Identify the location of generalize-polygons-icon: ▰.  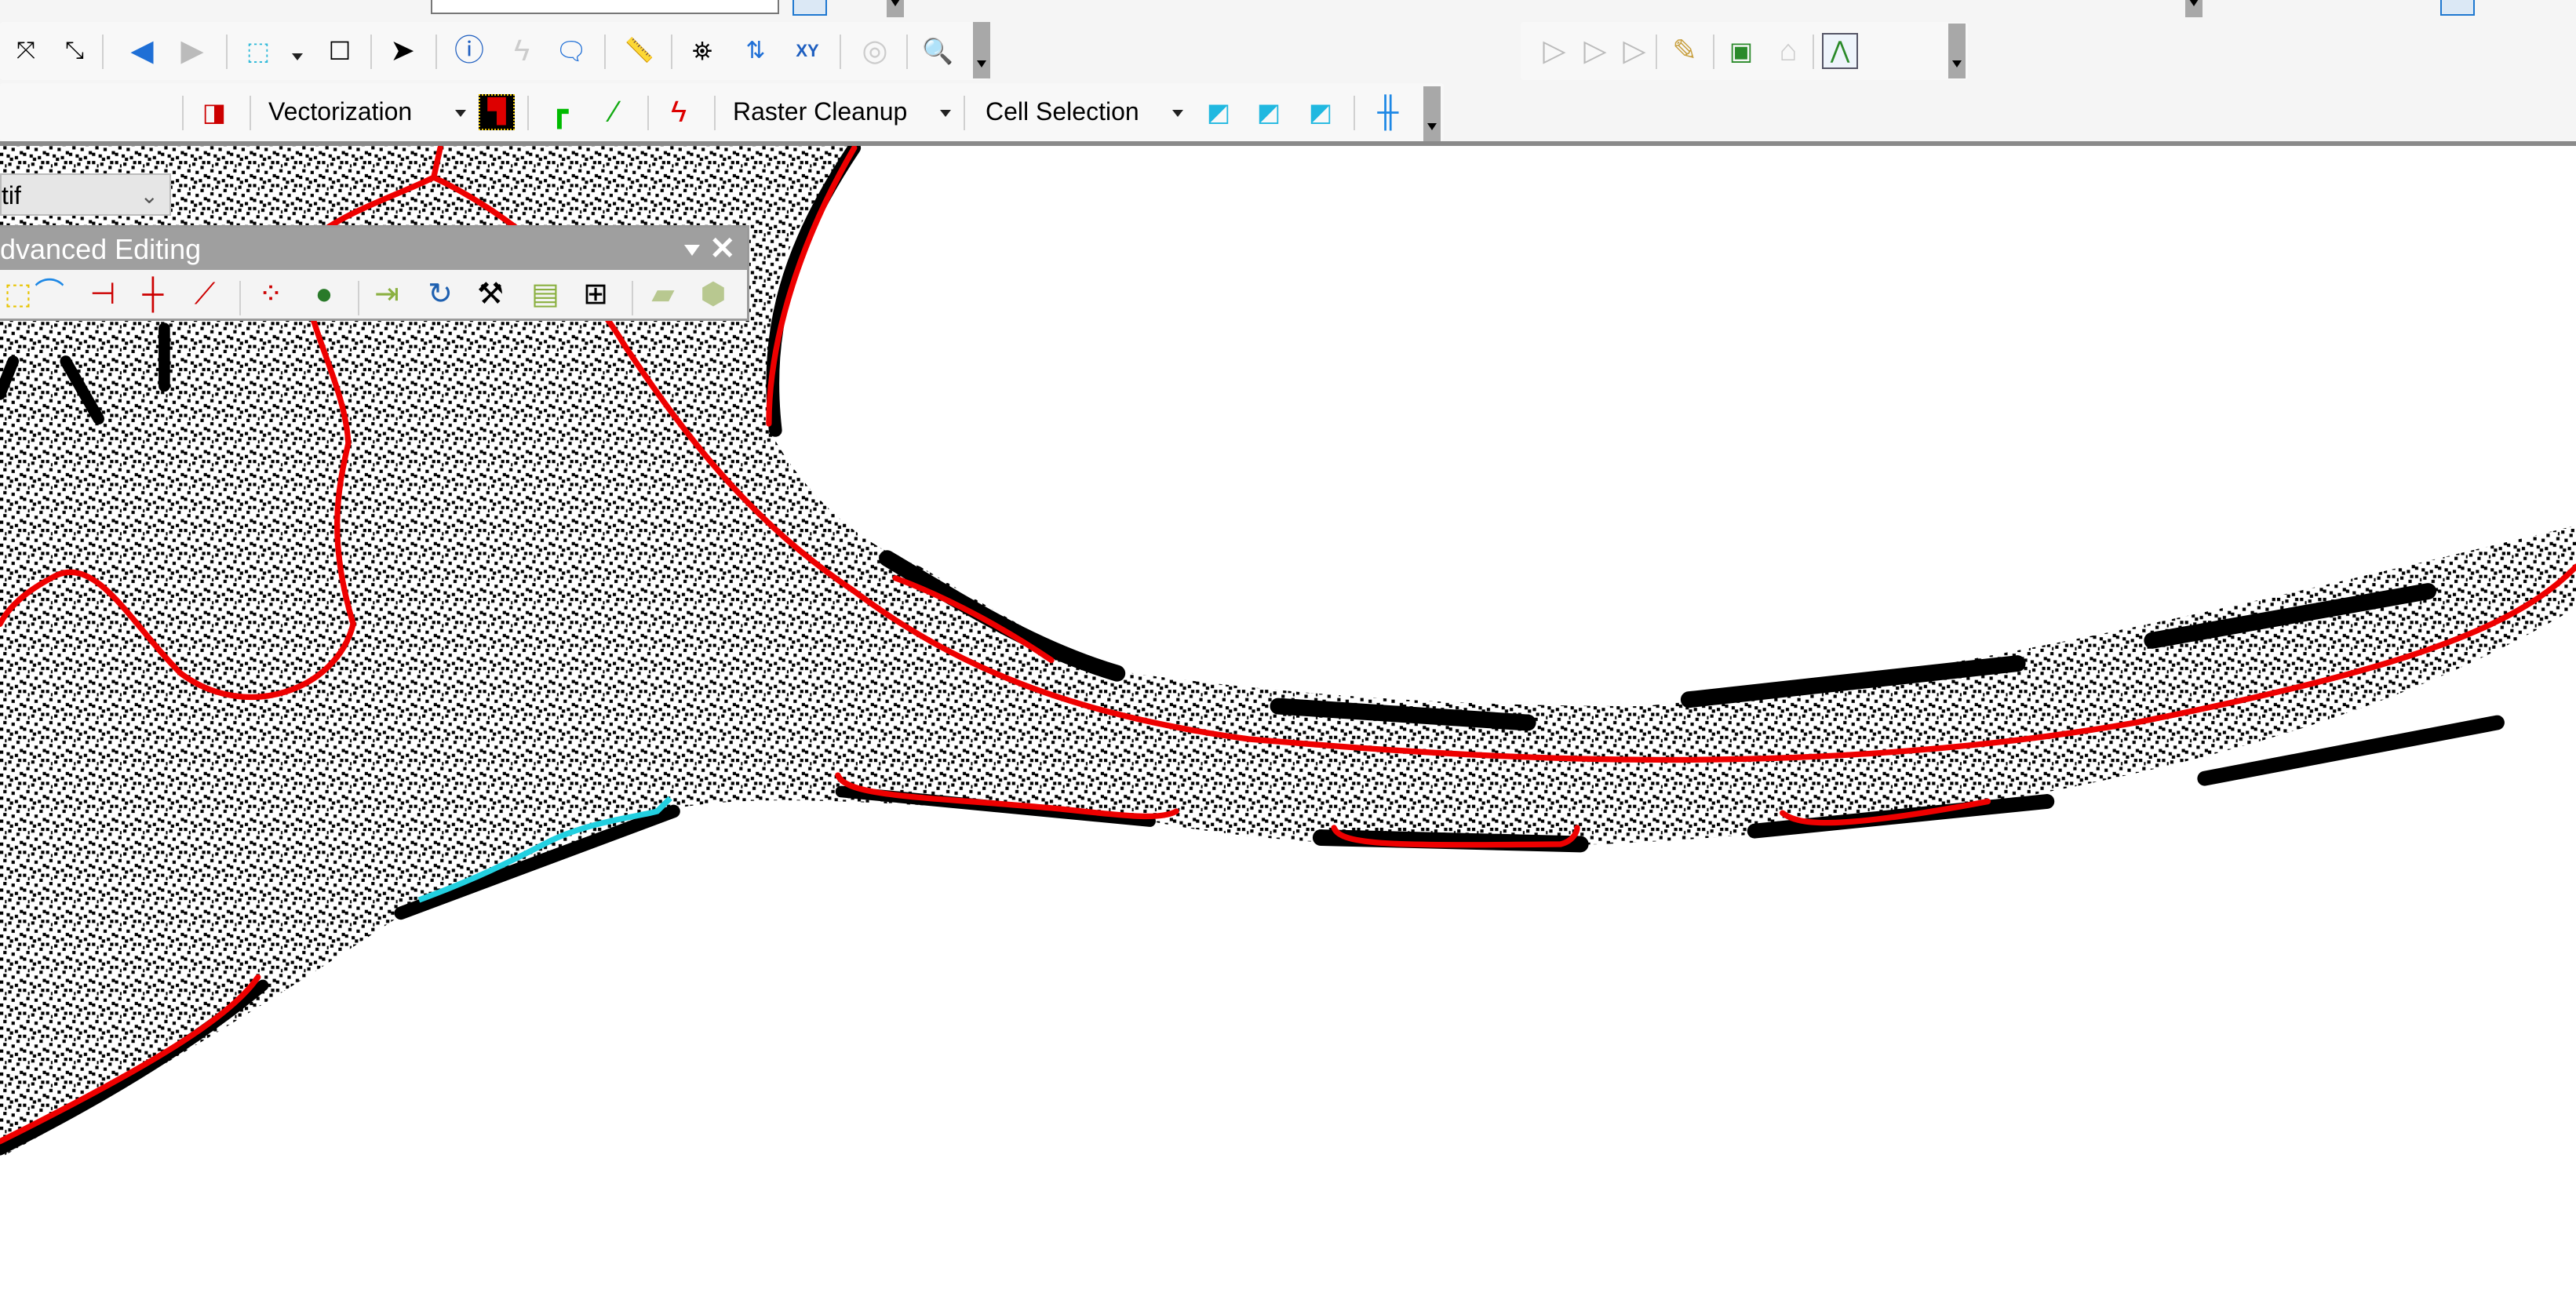
(663, 294).